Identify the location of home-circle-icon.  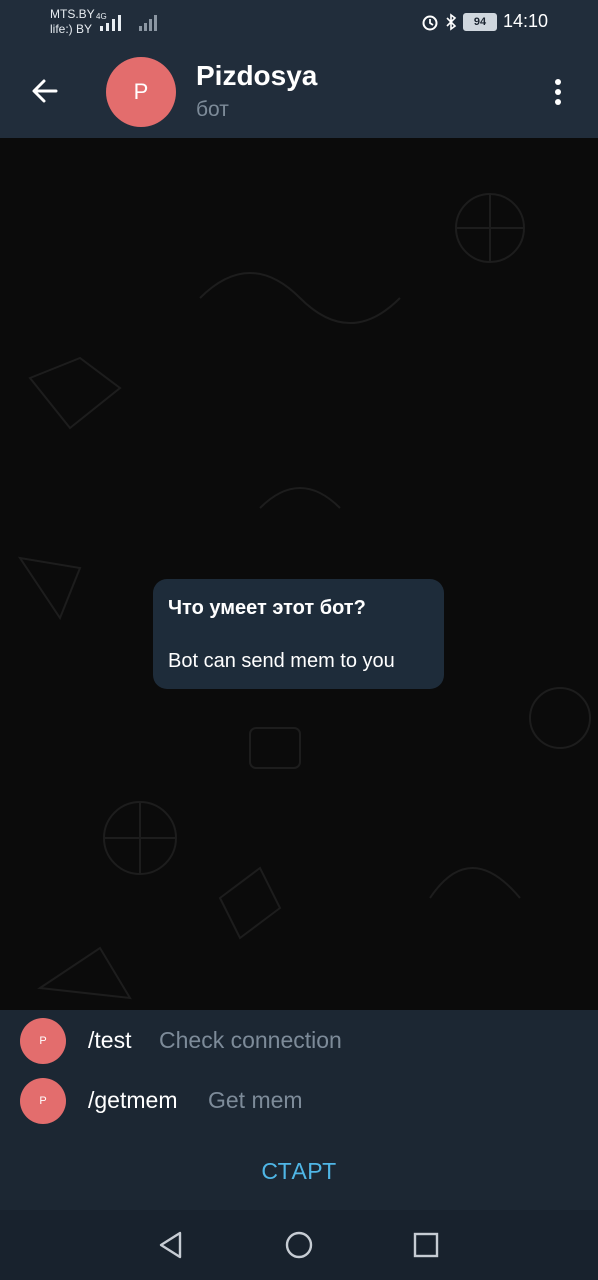
(299, 1245).